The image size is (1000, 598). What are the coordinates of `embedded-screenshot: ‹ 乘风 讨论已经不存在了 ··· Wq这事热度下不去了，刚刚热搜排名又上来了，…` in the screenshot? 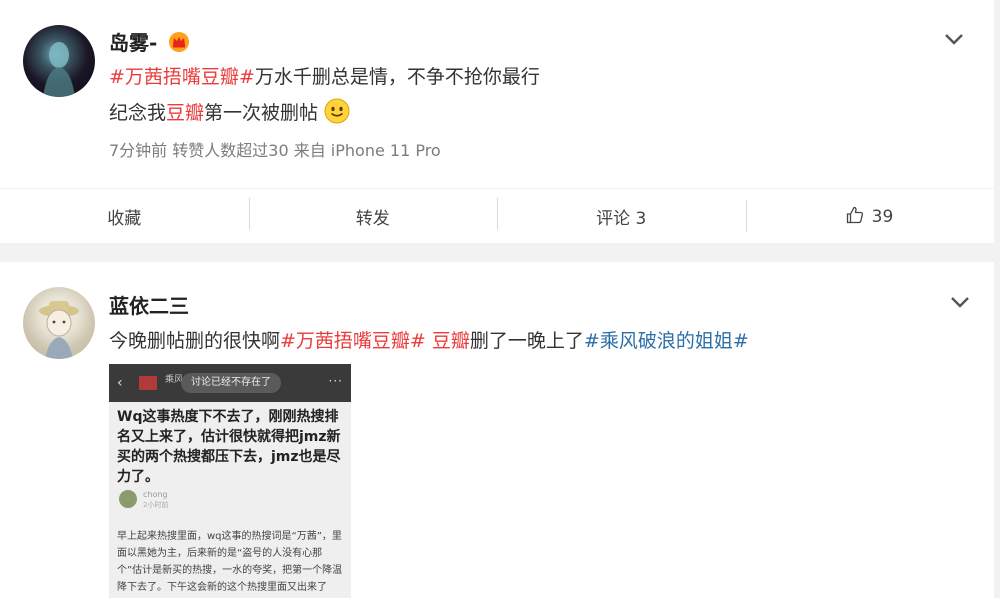 It's located at (230, 481).